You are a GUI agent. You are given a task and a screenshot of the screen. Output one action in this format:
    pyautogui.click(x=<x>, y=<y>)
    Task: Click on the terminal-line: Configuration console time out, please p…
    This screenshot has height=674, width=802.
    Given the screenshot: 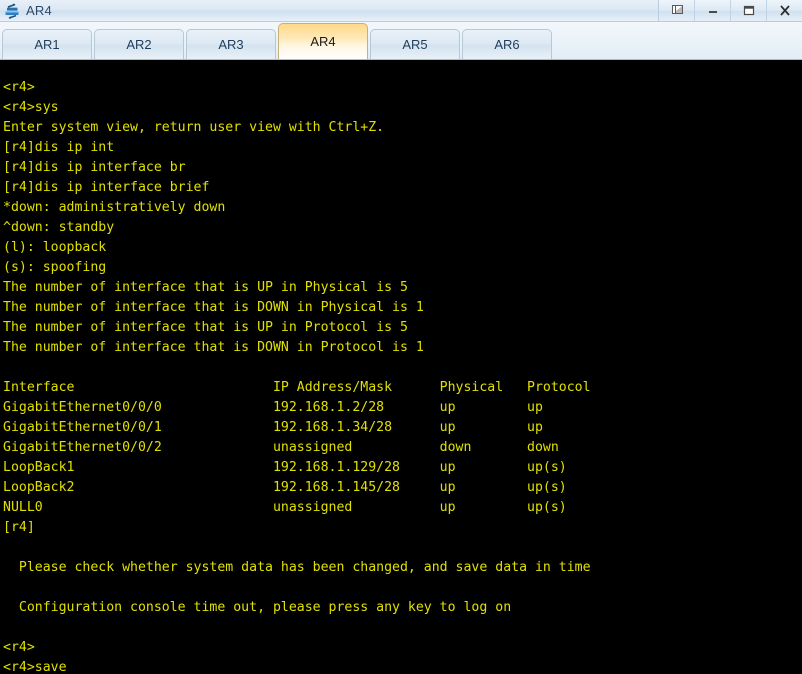 What is the action you would take?
    pyautogui.click(x=257, y=607)
    